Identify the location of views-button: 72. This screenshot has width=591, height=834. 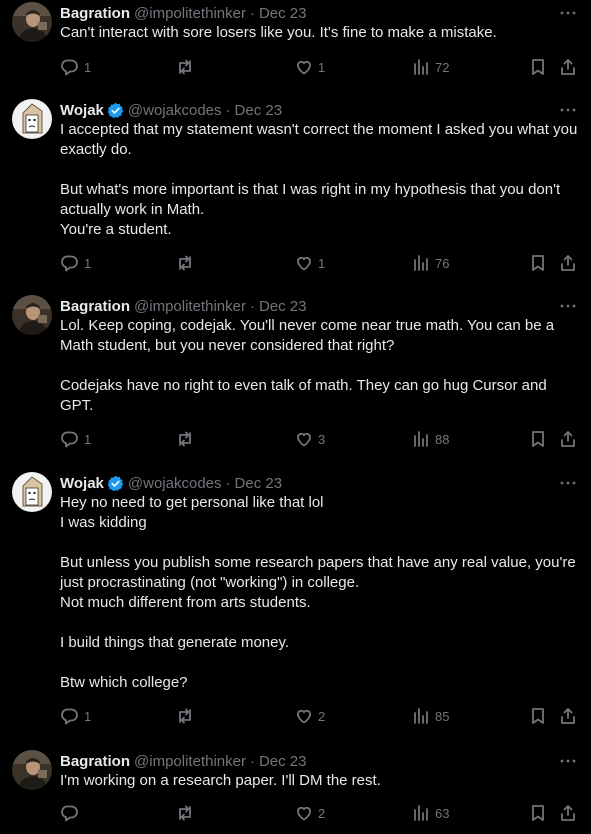
(430, 67).